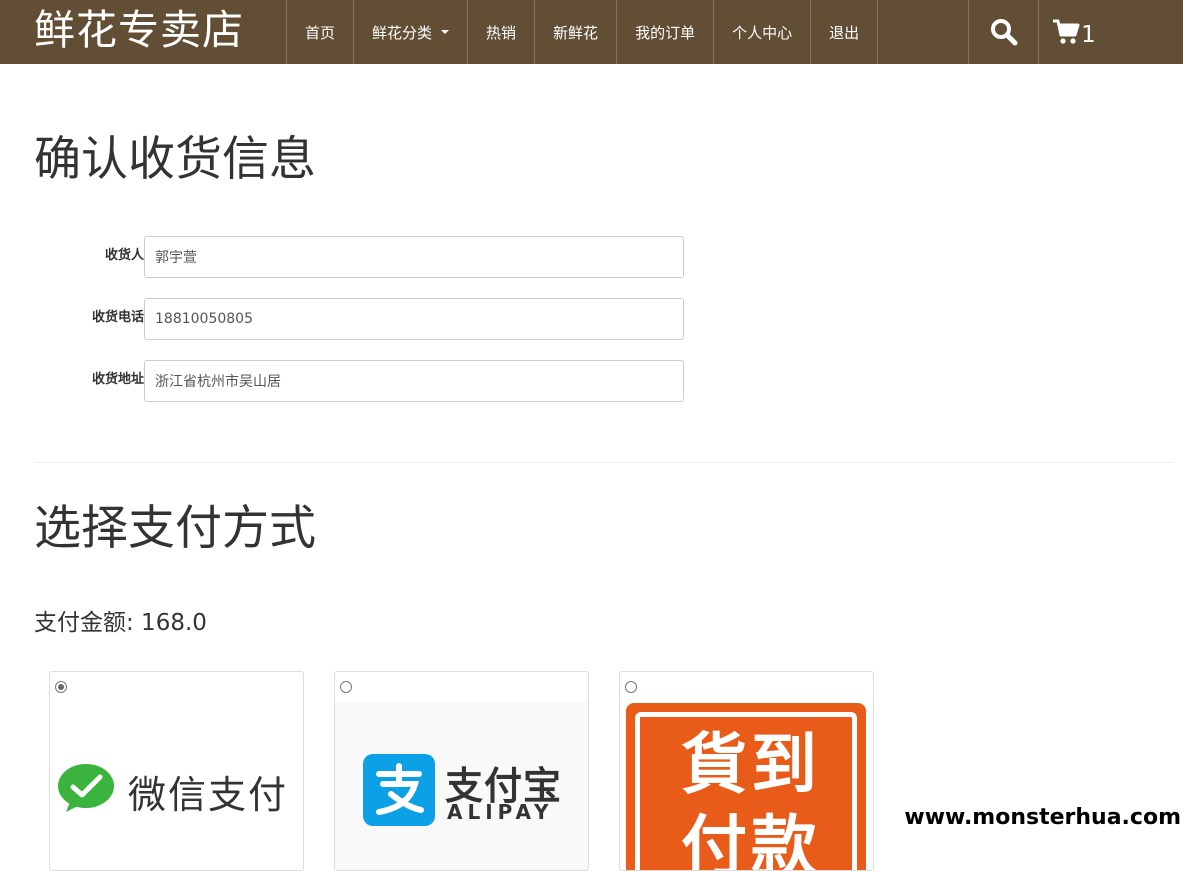 The height and width of the screenshot is (871, 1183). I want to click on shopping-cart-icon, so click(1066, 31).